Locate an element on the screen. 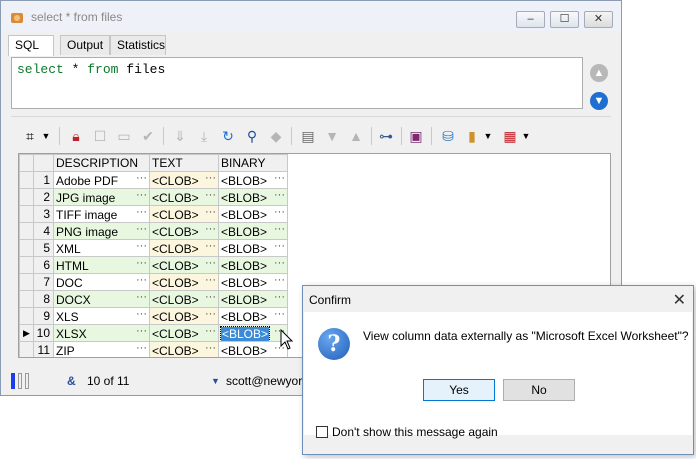  cell-description: Adobe PDF ··· is located at coordinates (101, 180).